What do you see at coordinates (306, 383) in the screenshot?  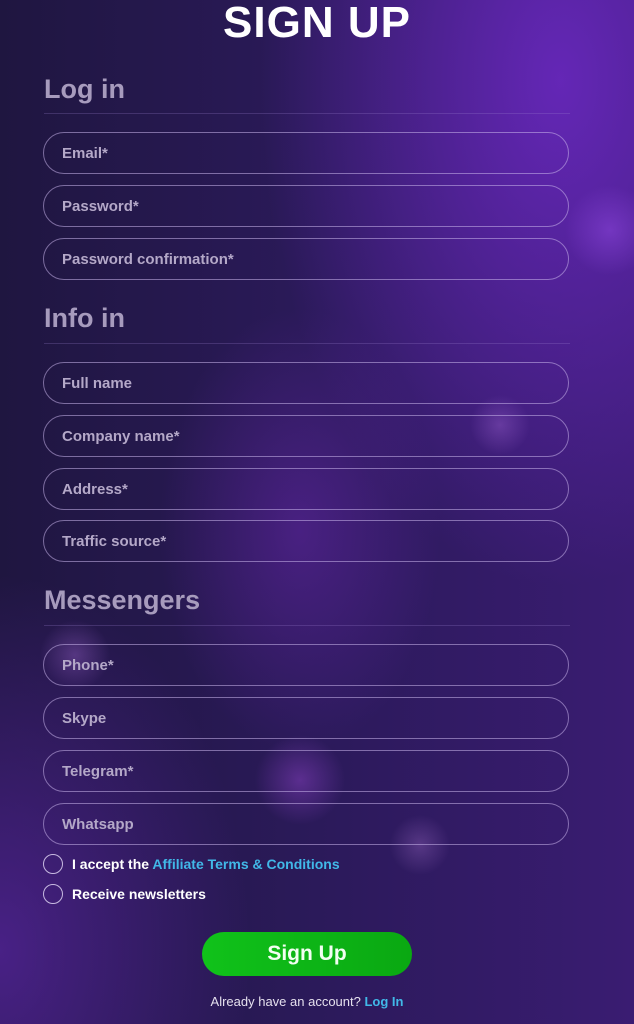 I see `full-name-input` at bounding box center [306, 383].